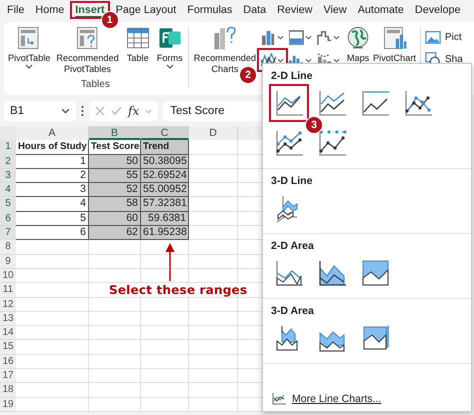 Image resolution: width=474 pixels, height=415 pixels. I want to click on table-cell: 55, so click(115, 176).